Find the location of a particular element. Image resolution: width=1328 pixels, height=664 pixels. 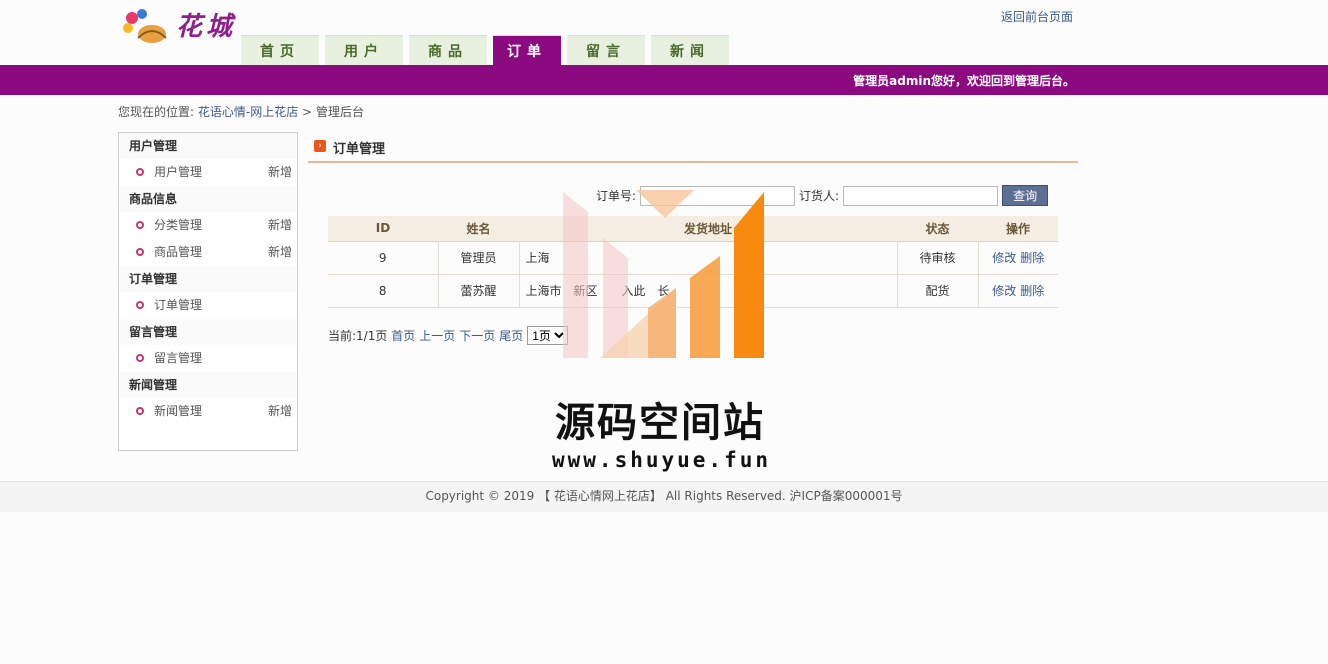

sidebar-group-products: 商品信息 is located at coordinates (208, 199).